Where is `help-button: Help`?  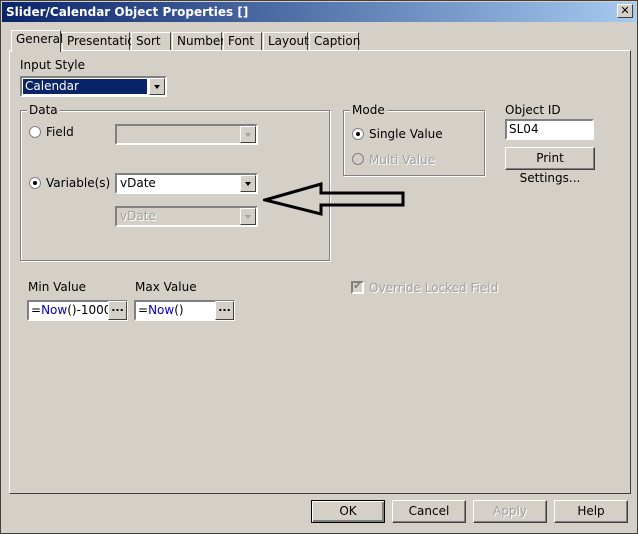 help-button: Help is located at coordinates (591, 511).